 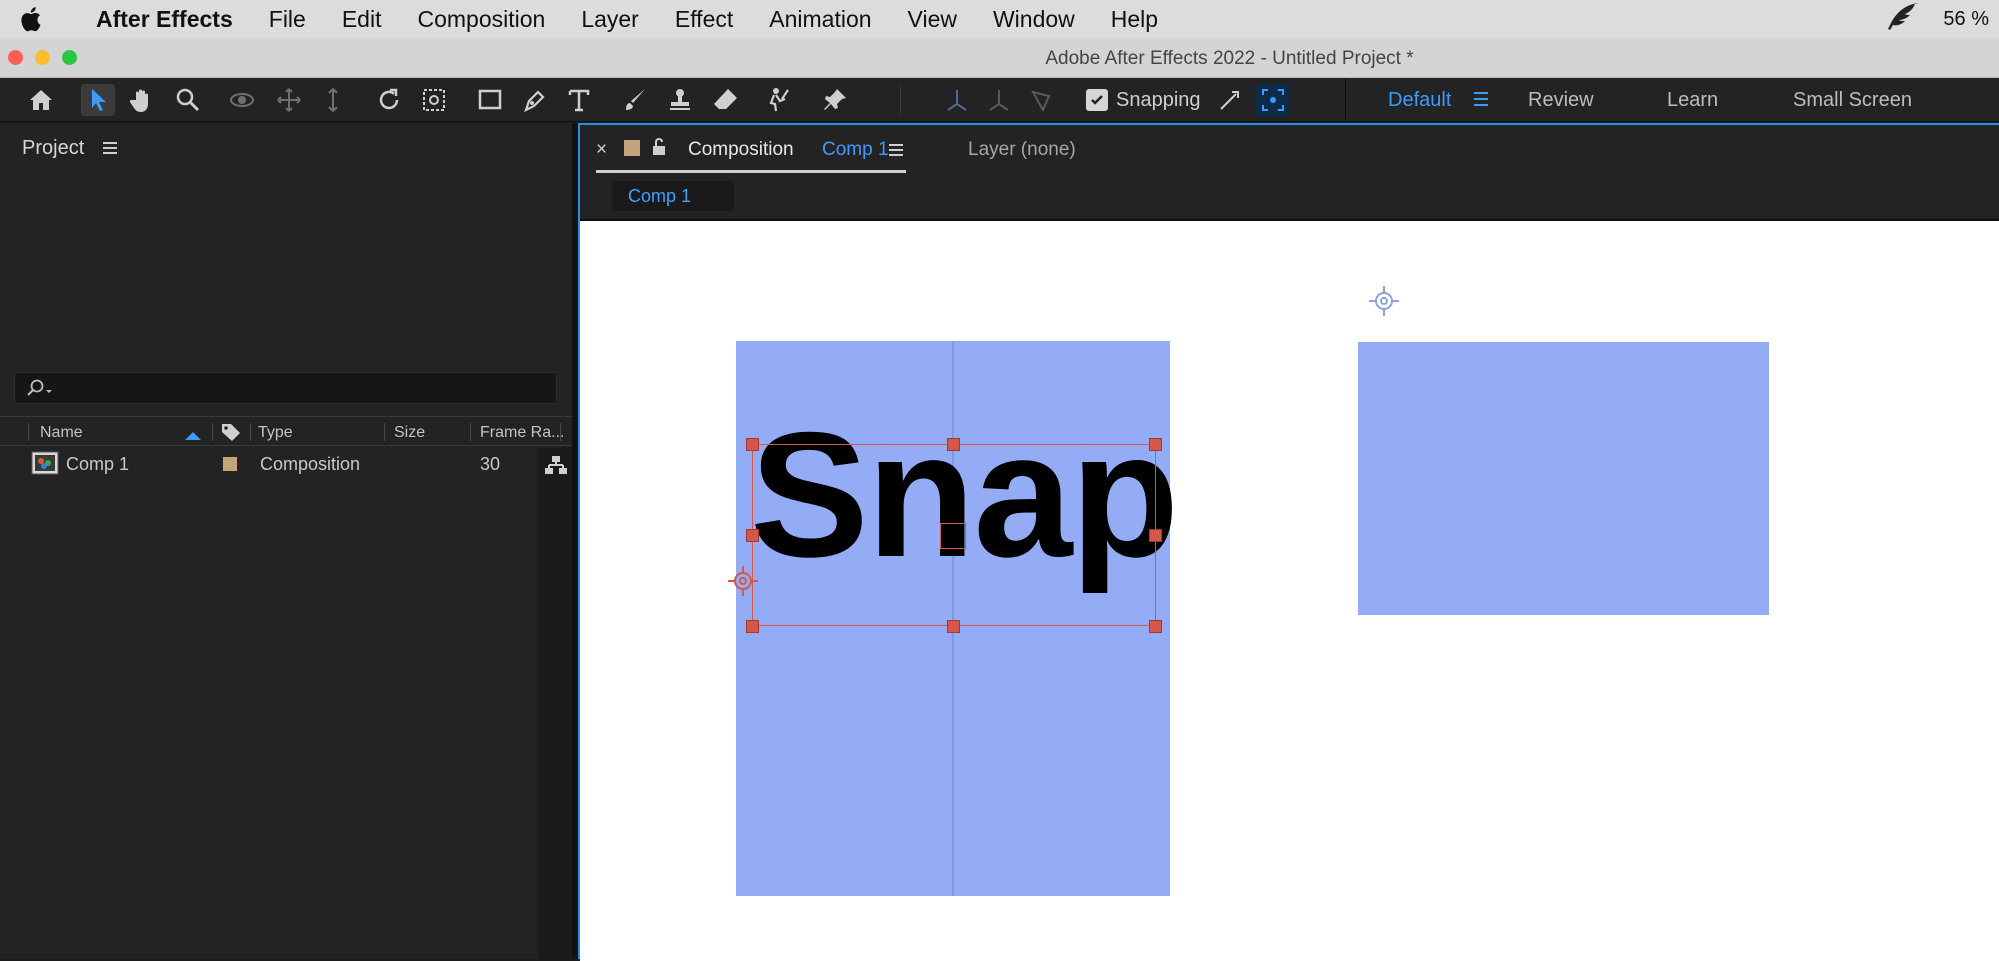 What do you see at coordinates (680, 100) in the screenshot?
I see `clone-stamp-icon` at bounding box center [680, 100].